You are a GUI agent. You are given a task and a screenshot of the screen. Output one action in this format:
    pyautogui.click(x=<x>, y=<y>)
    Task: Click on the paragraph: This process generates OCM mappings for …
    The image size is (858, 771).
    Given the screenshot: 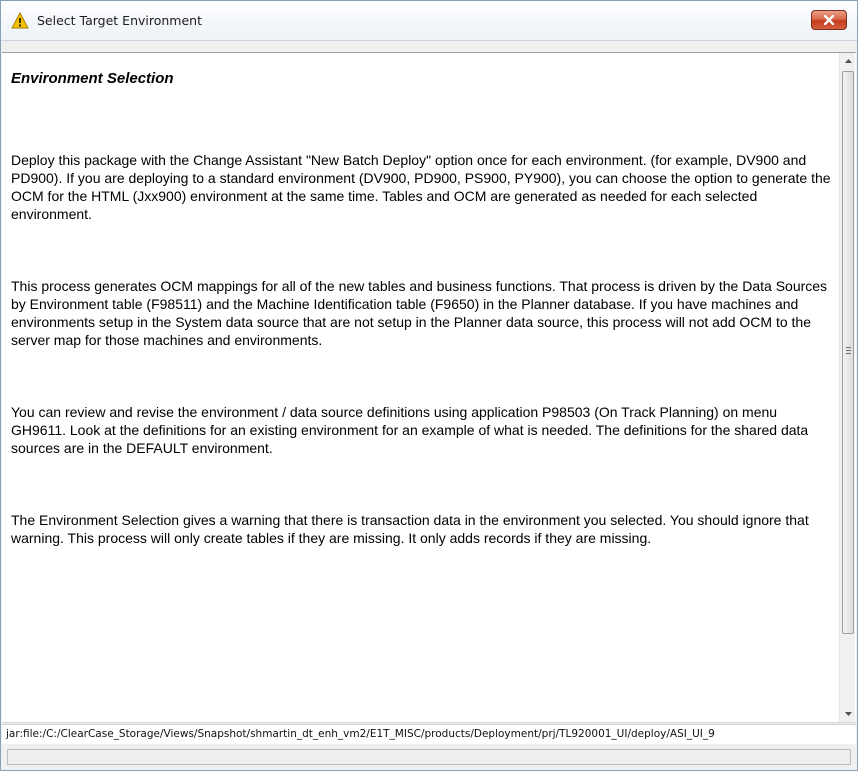 What is the action you would take?
    pyautogui.click(x=419, y=313)
    